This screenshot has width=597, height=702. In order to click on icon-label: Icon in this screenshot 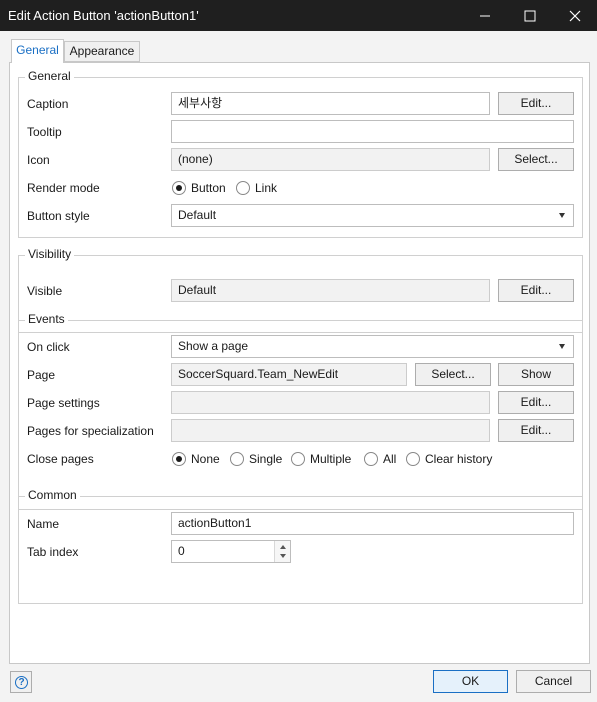, I will do `click(38, 160)`.